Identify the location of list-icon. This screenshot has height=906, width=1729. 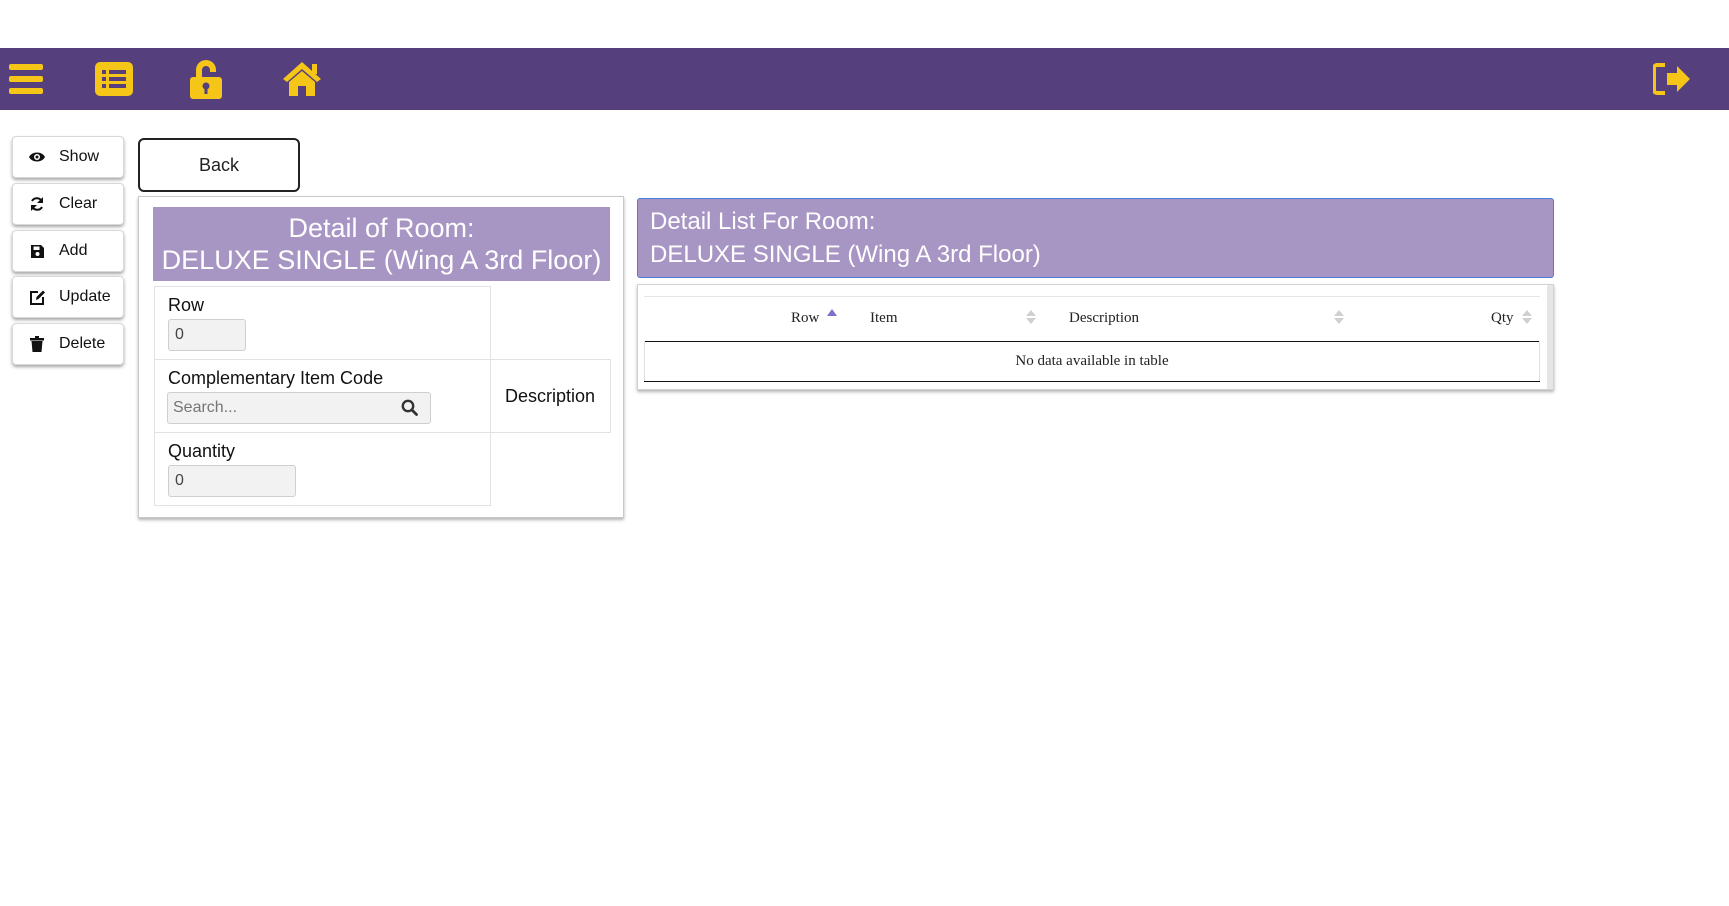
(114, 79).